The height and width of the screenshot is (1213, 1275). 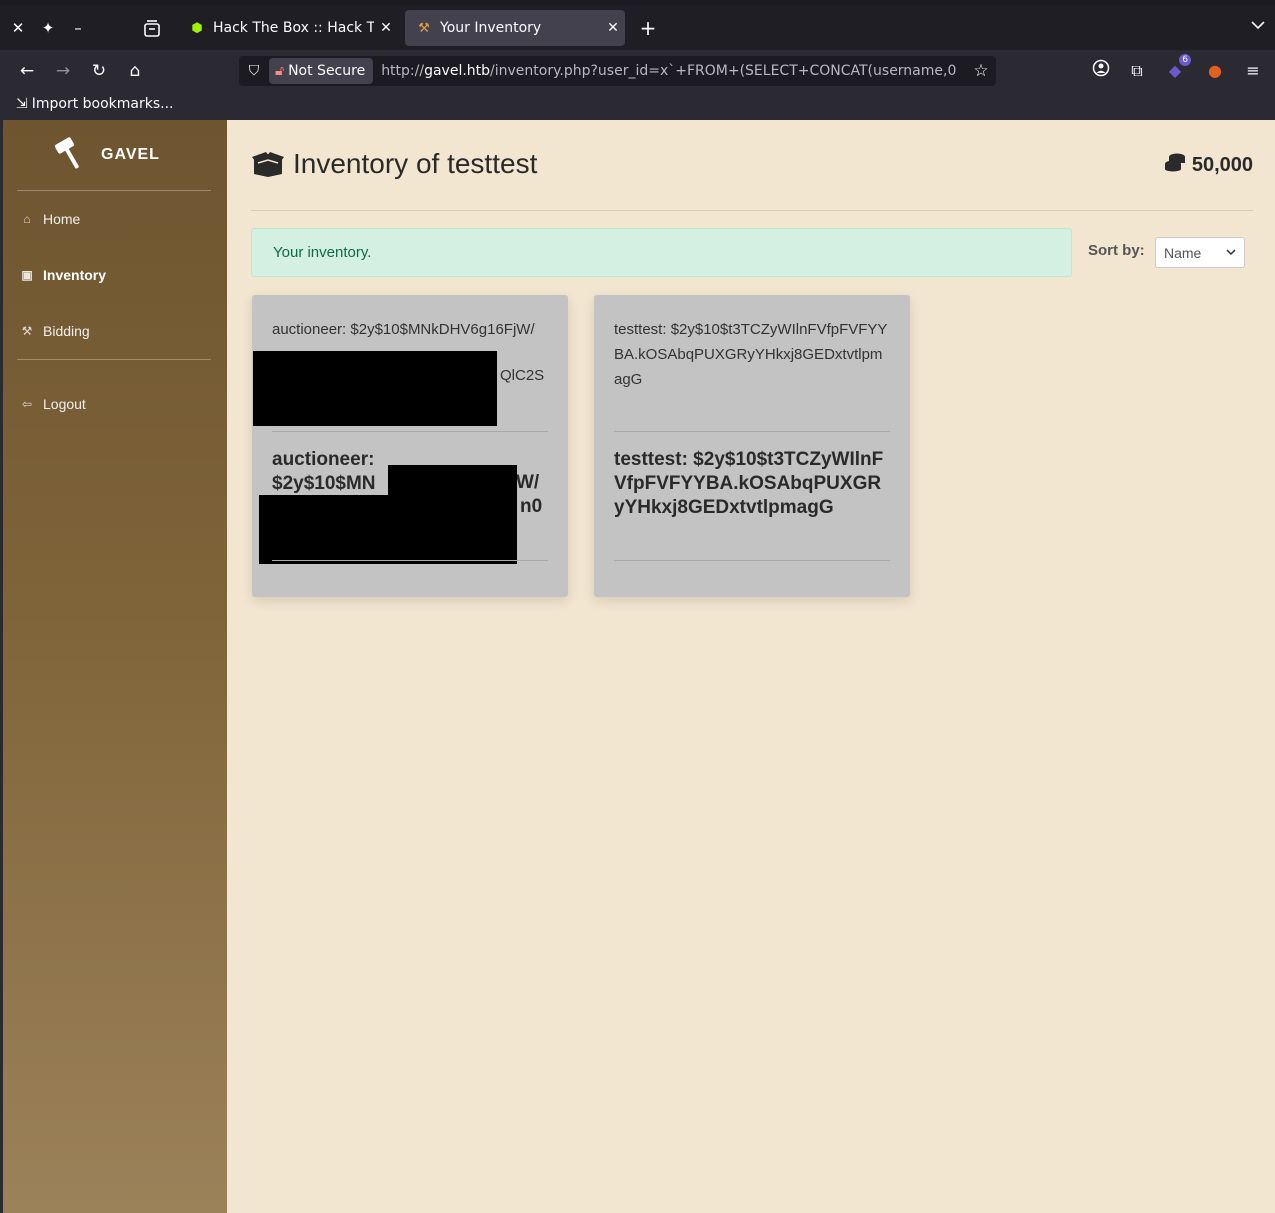 What do you see at coordinates (327, 71) in the screenshot?
I see `not-secure-label: Not Secure` at bounding box center [327, 71].